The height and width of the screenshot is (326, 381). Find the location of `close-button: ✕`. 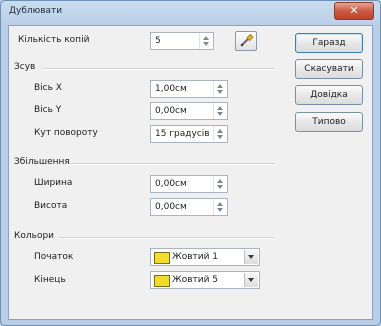

close-button: ✕ is located at coordinates (354, 11).